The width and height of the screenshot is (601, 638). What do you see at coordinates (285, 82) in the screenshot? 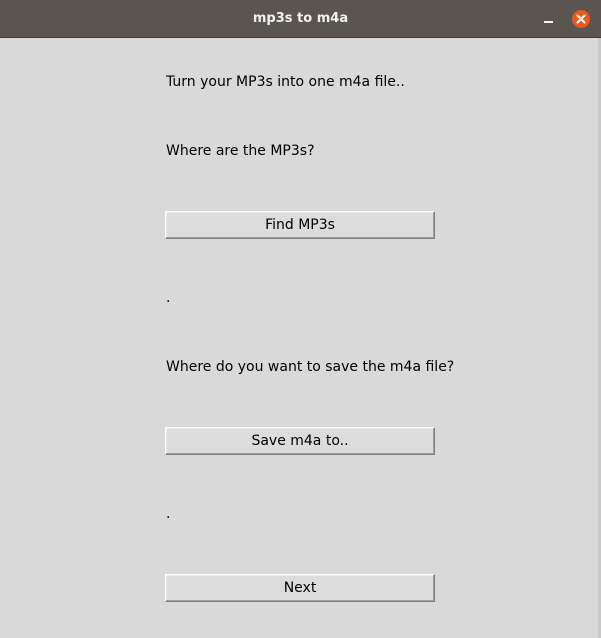
I see `intro-text: Turn your MP3s into one m4a file..` at bounding box center [285, 82].